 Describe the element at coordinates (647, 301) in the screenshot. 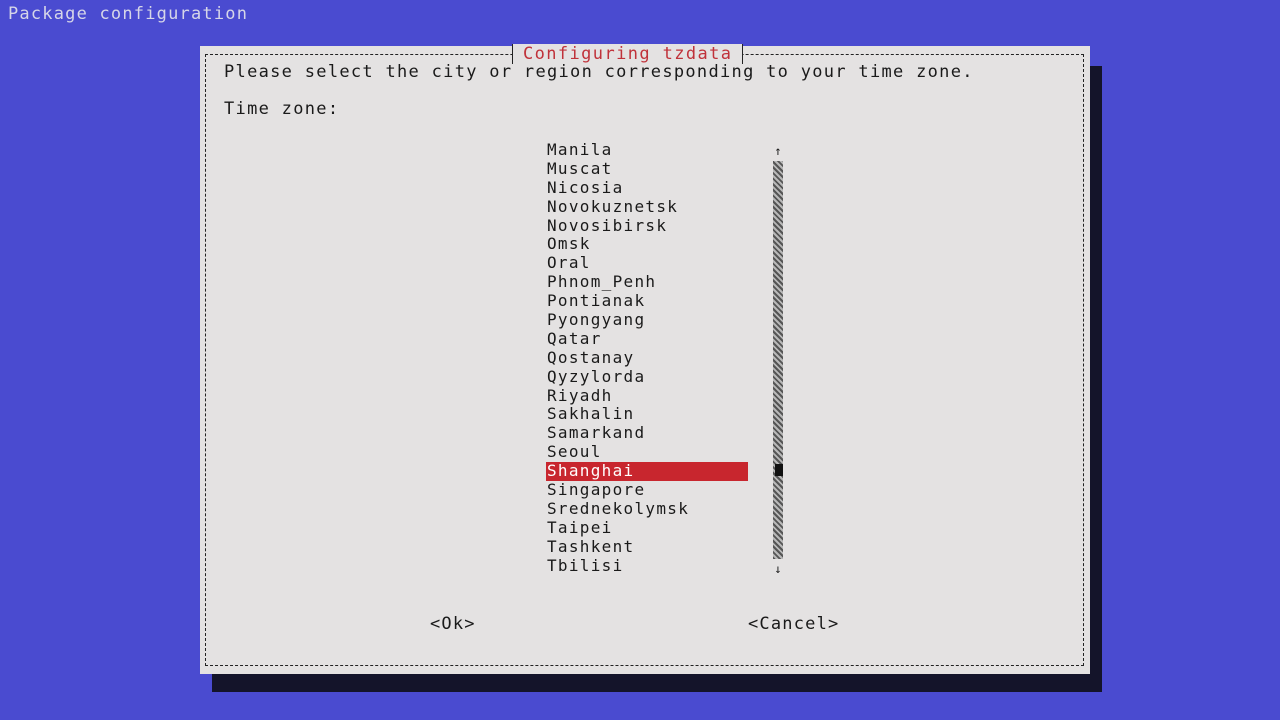

I see `list-item: Pontianak` at that location.